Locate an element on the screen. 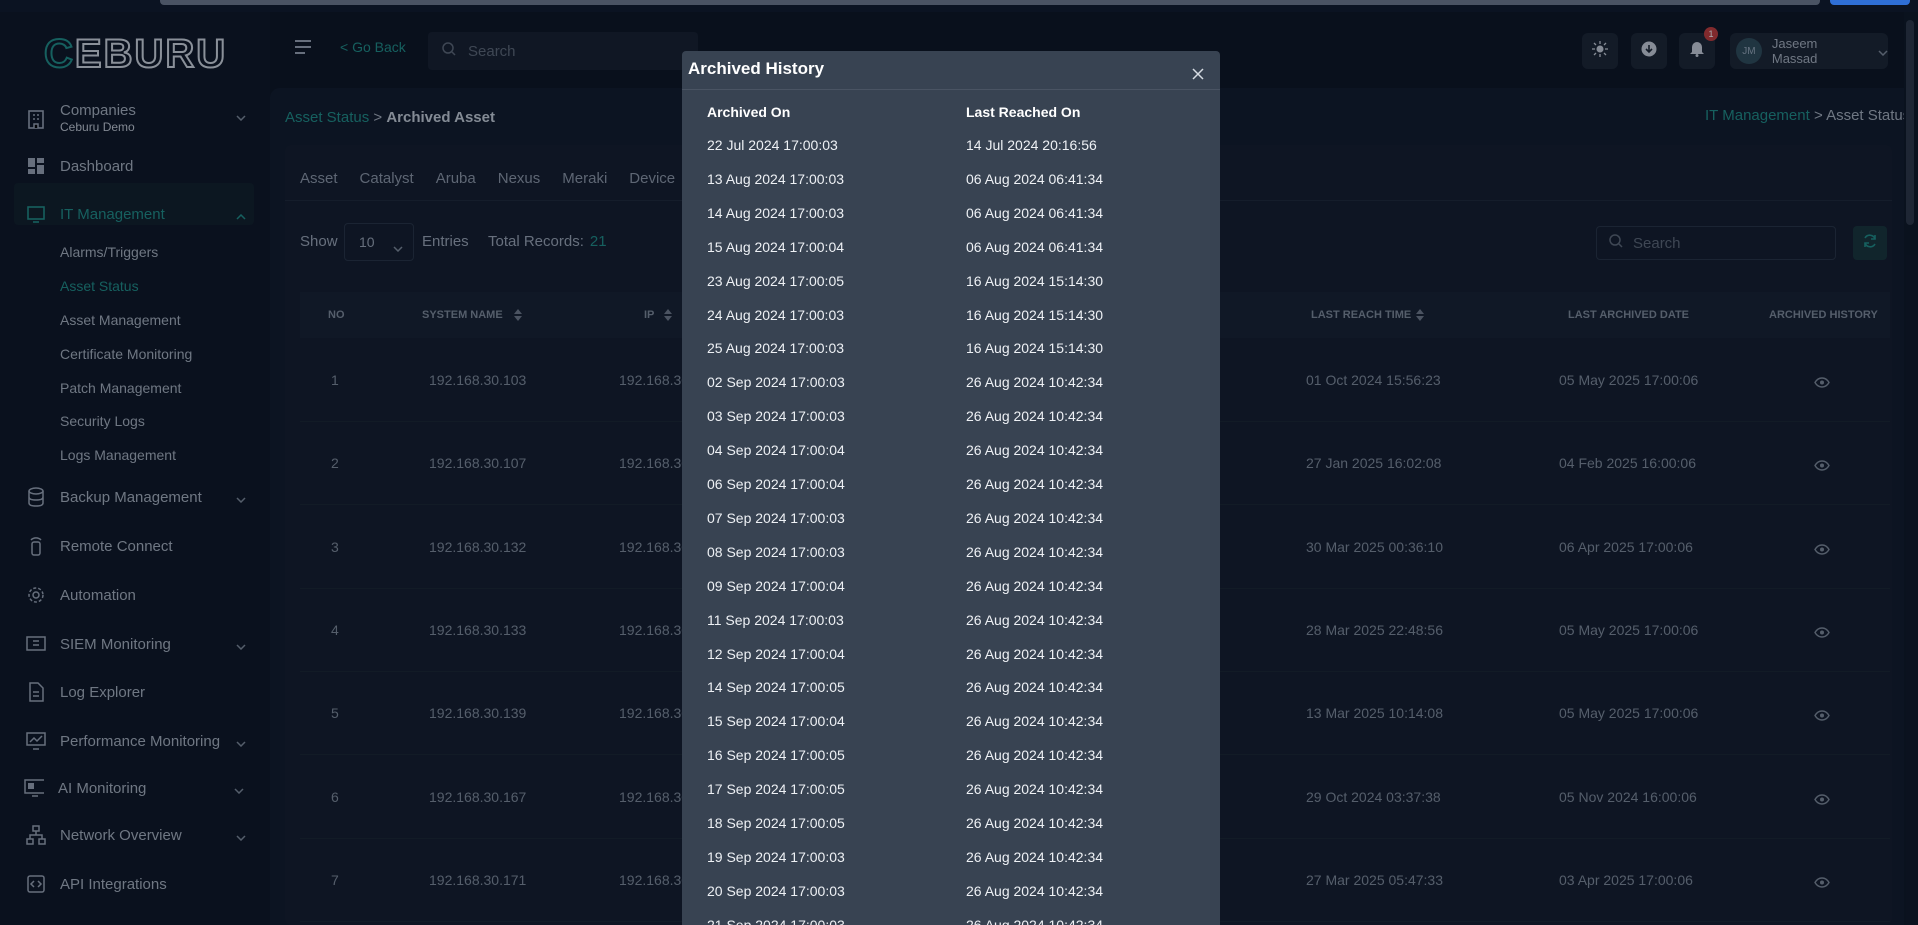 Image resolution: width=1918 pixels, height=925 pixels. archived-on-cell: 25 Aug 2024 17:00:03 is located at coordinates (776, 348).